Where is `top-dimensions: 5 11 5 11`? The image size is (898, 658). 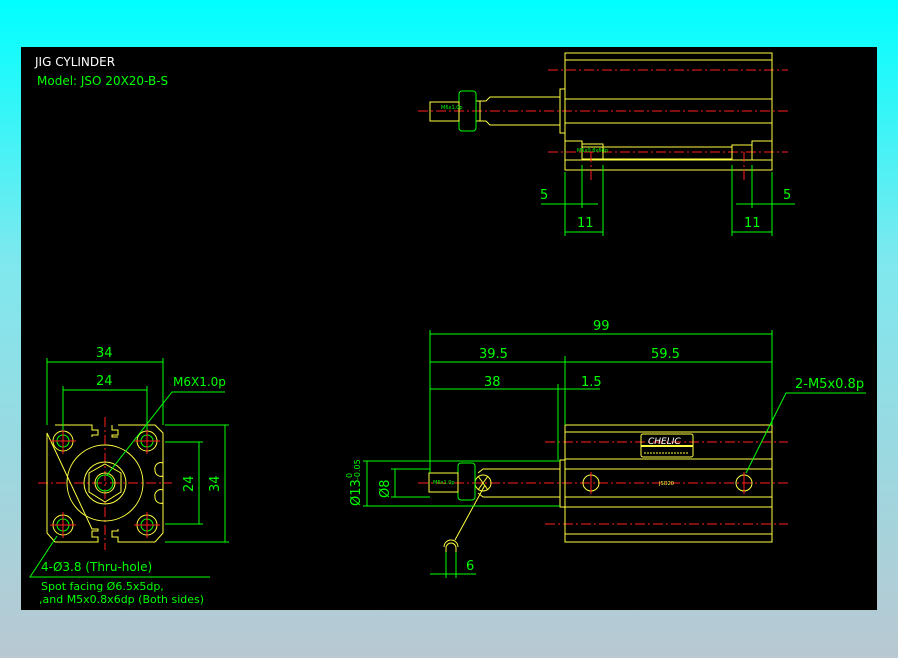
top-dimensions: 5 11 5 11 is located at coordinates (667, 200).